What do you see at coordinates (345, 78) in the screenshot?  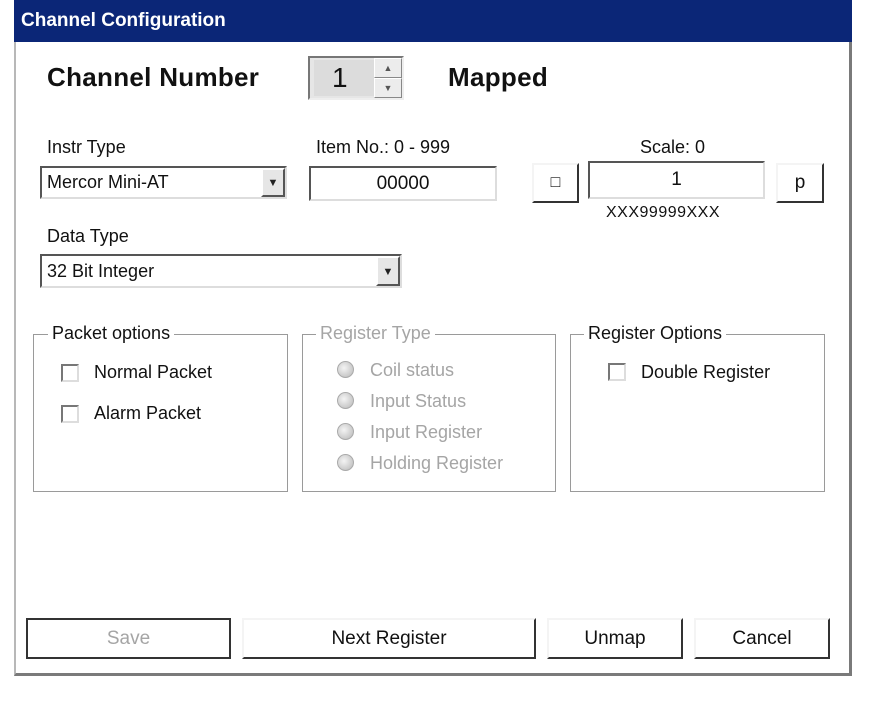 I see `channel-number-value: 1` at bounding box center [345, 78].